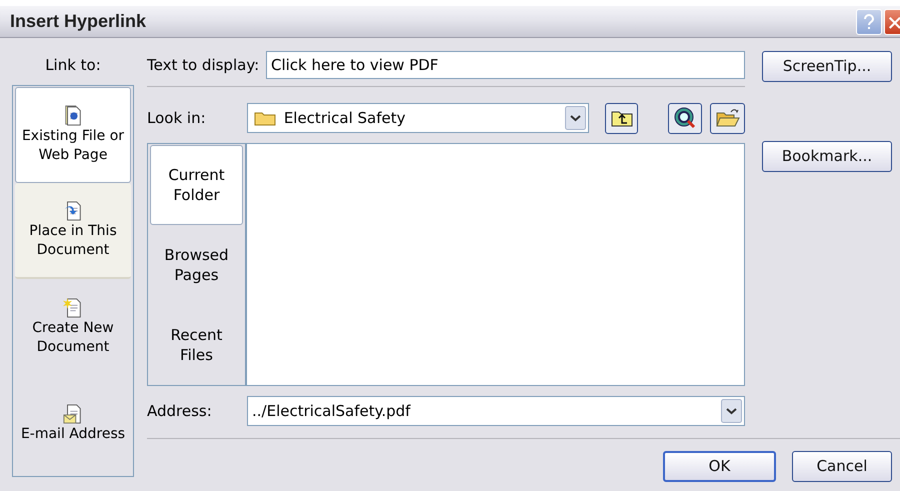 Image resolution: width=900 pixels, height=491 pixels. I want to click on places-option: Current Folder, so click(196, 185).